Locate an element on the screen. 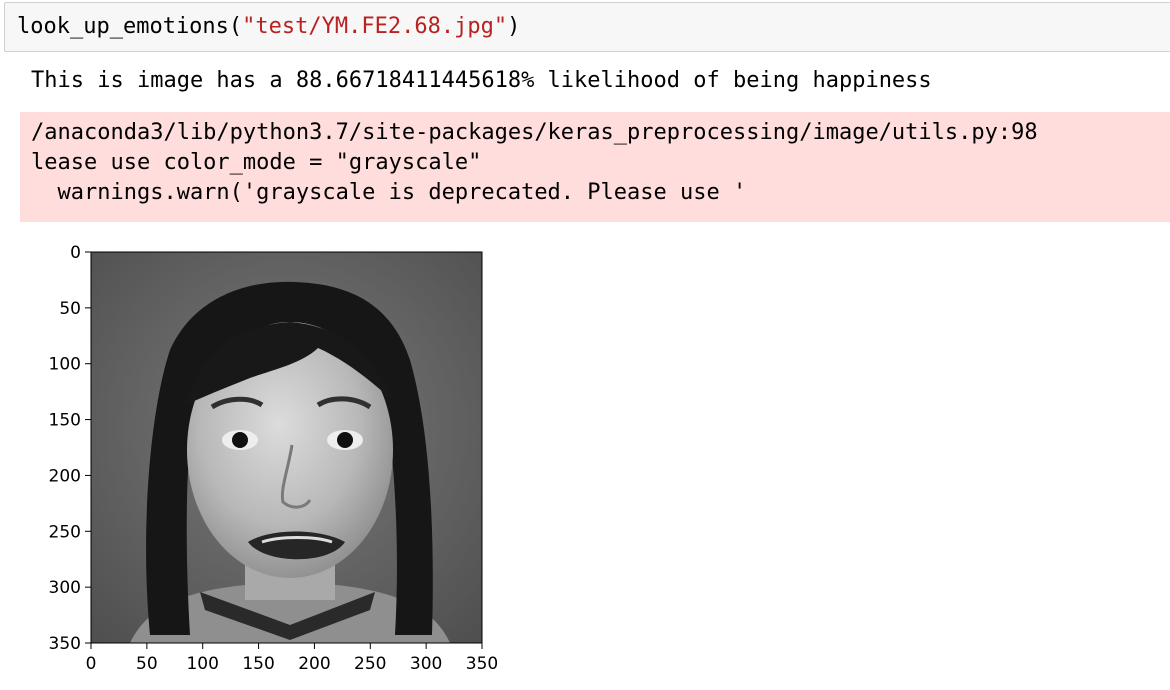  x-tick-label: 0 is located at coordinates (91, 664).